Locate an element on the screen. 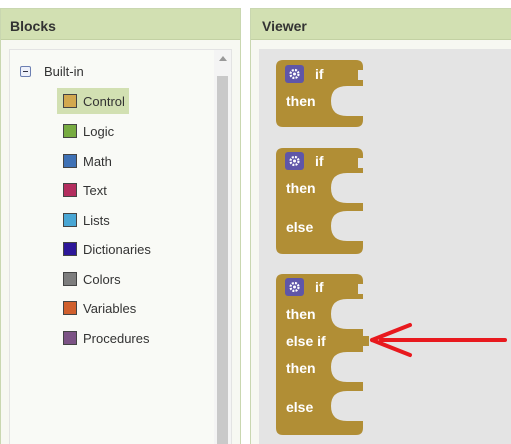  tree-scrollbar is located at coordinates (222, 247).